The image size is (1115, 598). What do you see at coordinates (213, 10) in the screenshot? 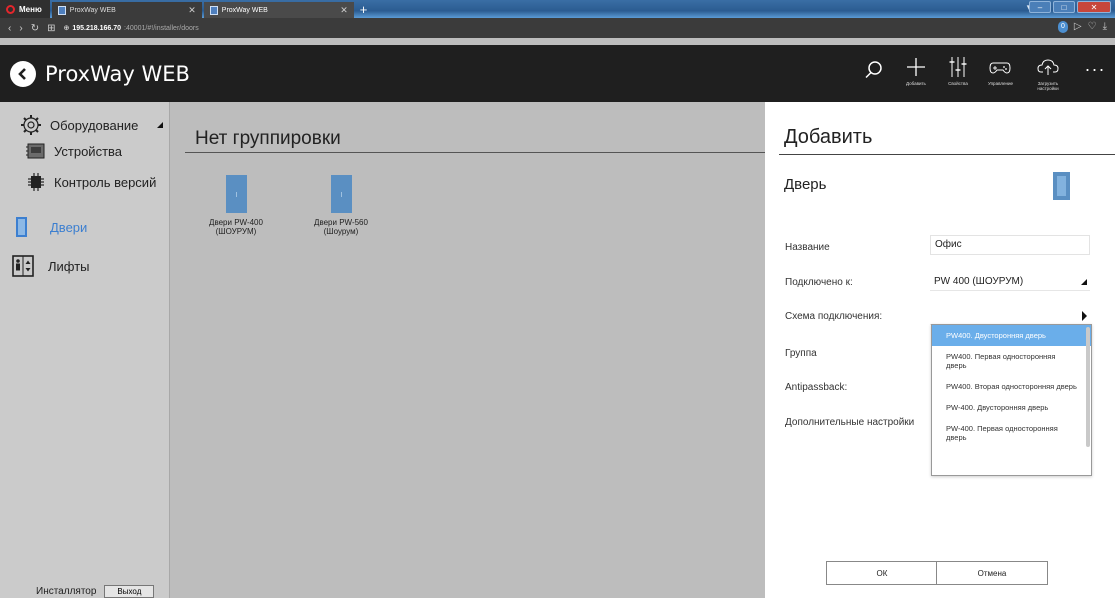
I see `proxway-favicon-icon` at bounding box center [213, 10].